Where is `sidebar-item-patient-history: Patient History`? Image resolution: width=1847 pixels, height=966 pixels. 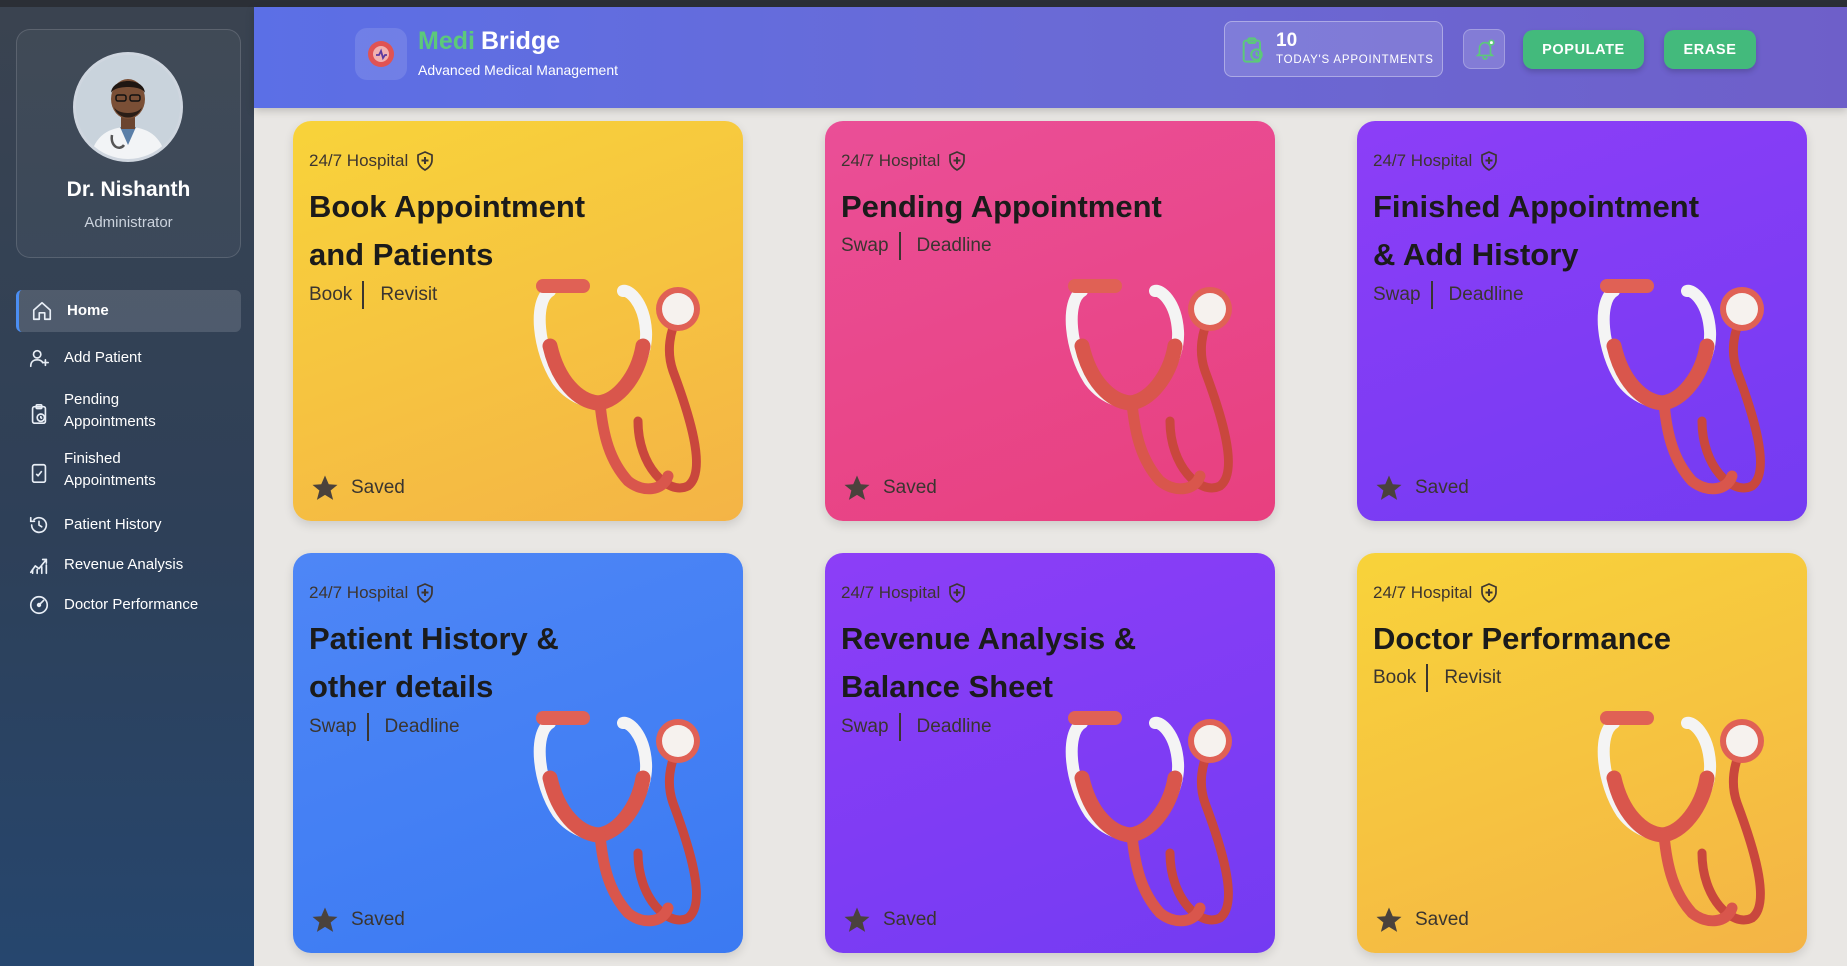
sidebar-item-patient-history: Patient History is located at coordinates (128, 525).